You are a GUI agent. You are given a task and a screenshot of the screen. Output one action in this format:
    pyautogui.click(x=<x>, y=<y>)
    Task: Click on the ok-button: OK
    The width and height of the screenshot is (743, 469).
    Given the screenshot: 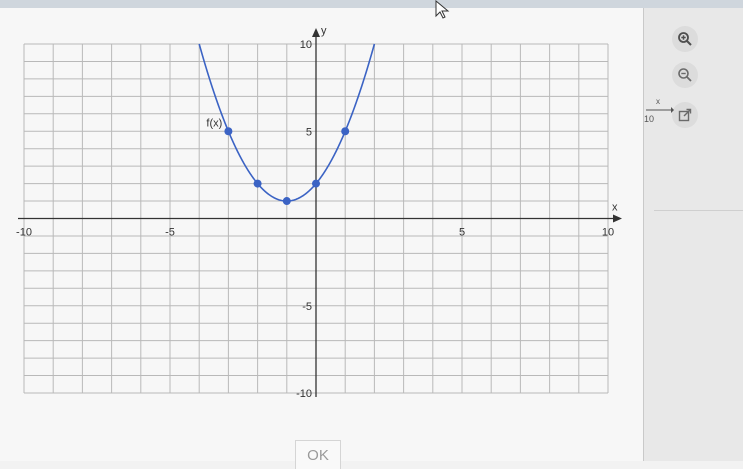 What is the action you would take?
    pyautogui.click(x=318, y=454)
    